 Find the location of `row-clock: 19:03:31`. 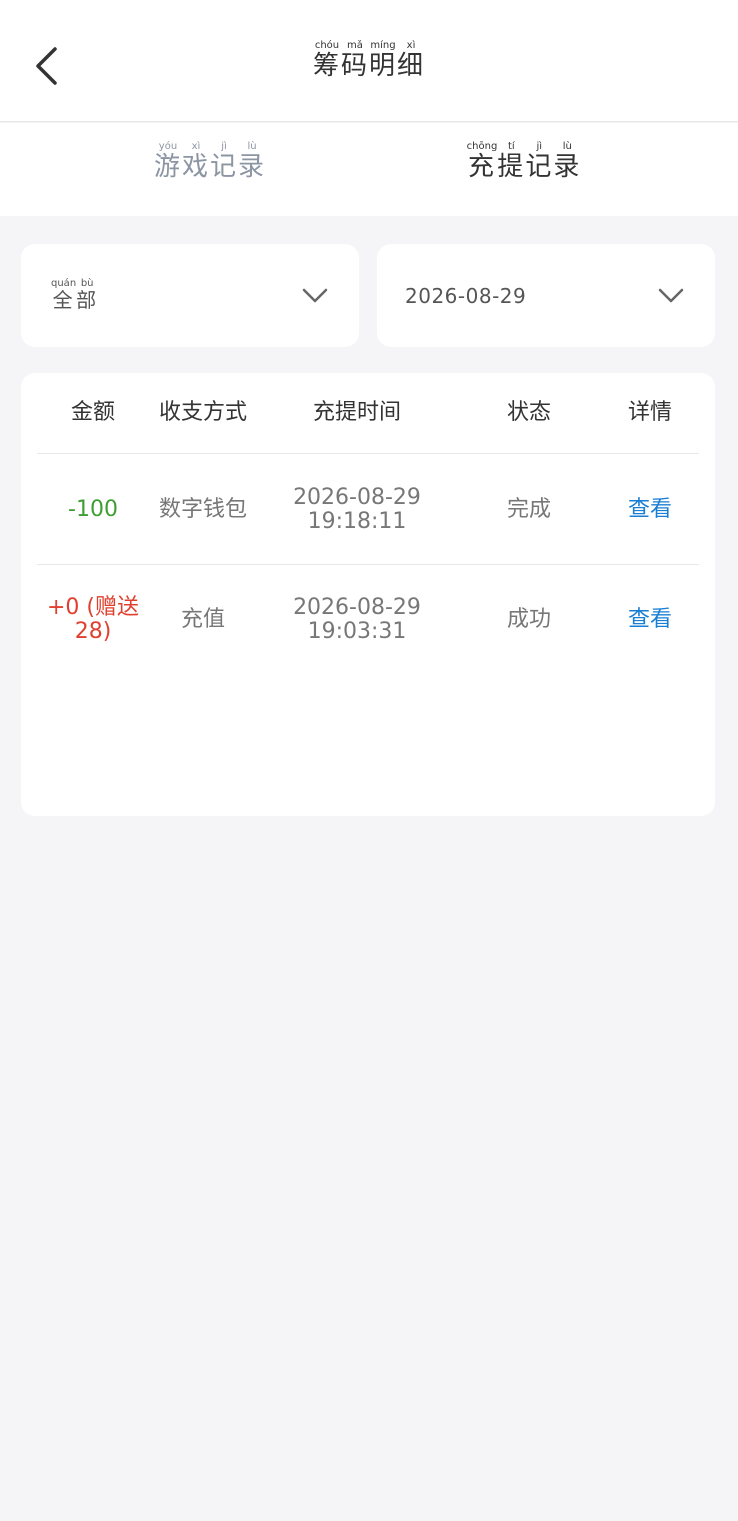

row-clock: 19:03:31 is located at coordinates (357, 631).